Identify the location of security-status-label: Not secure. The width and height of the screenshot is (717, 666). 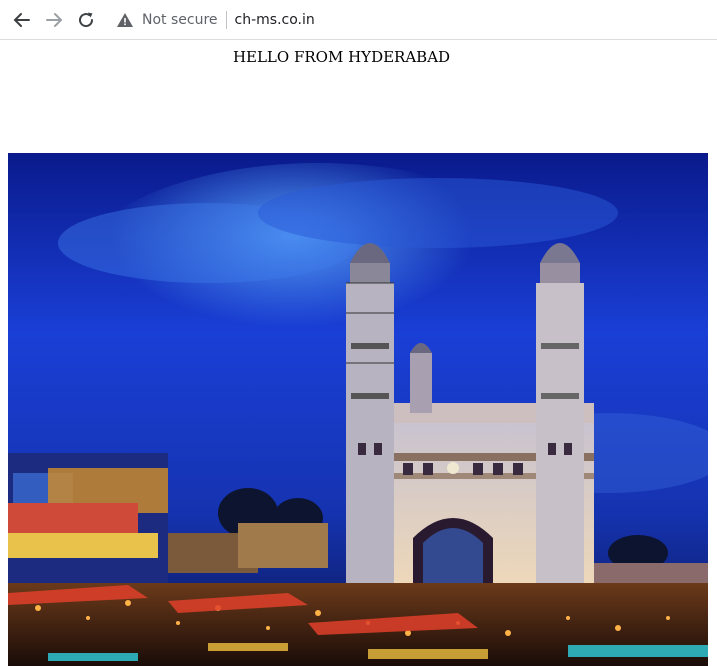
(180, 20).